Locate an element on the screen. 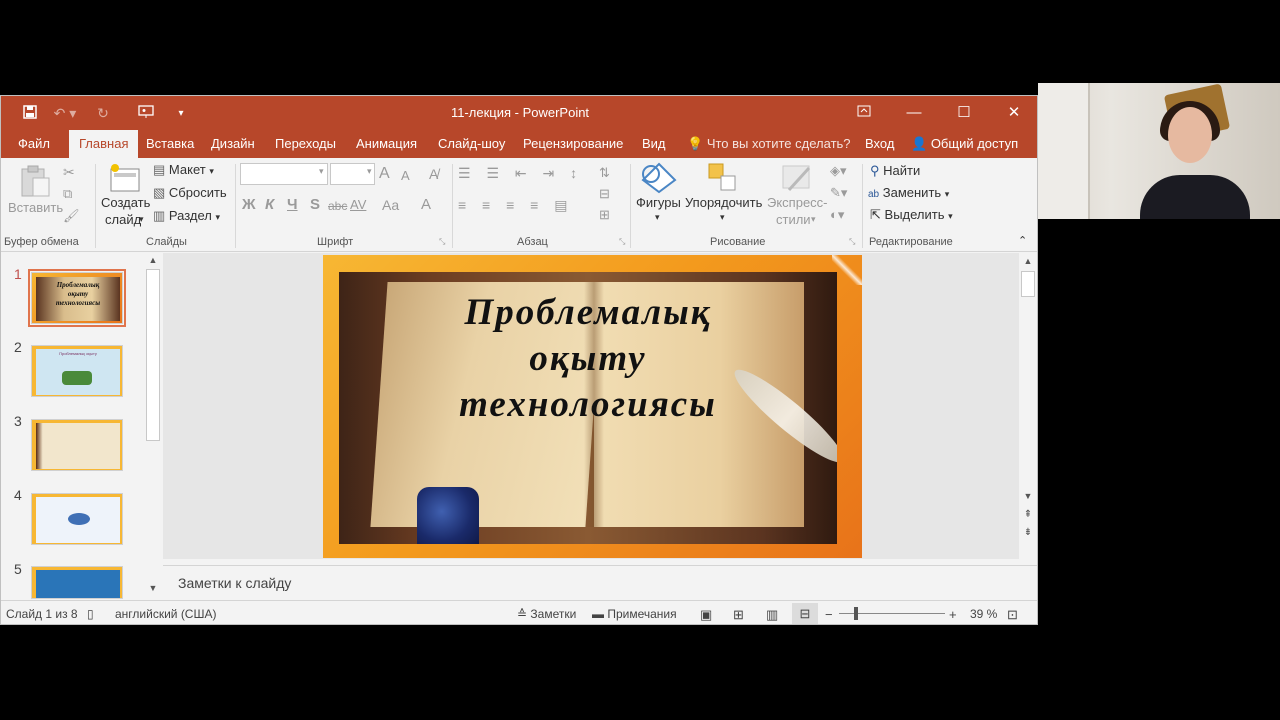 The image size is (1280, 720). layout-button: ▤ Макет ▾ is located at coordinates (183, 170).